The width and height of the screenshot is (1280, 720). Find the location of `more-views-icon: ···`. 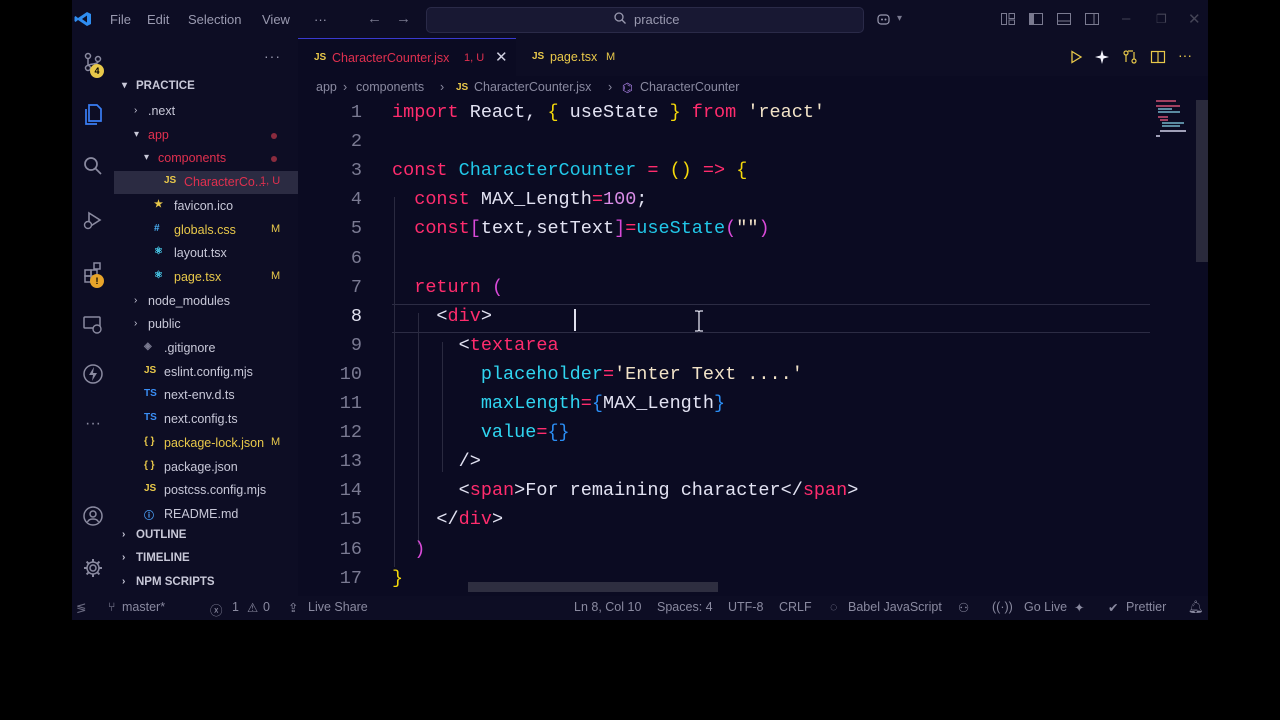

more-views-icon: ··· is located at coordinates (93, 424).